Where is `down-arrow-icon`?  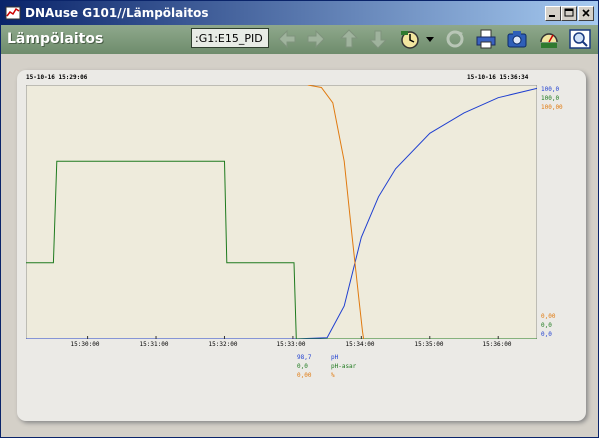 down-arrow-icon is located at coordinates (378, 39).